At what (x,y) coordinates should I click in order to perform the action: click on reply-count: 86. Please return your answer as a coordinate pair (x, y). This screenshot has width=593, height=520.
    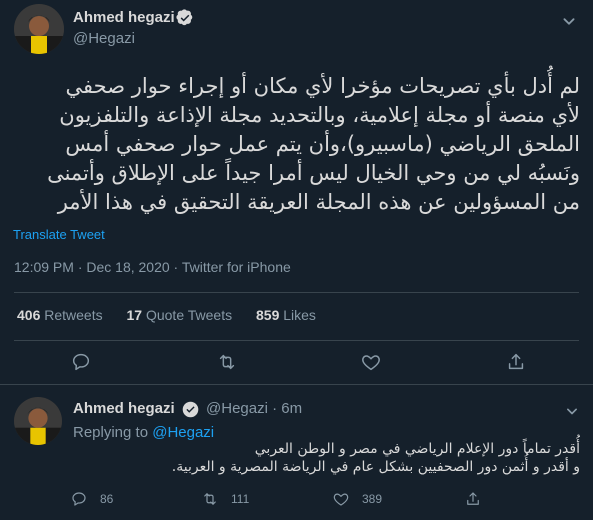
    Looking at the image, I should click on (107, 499).